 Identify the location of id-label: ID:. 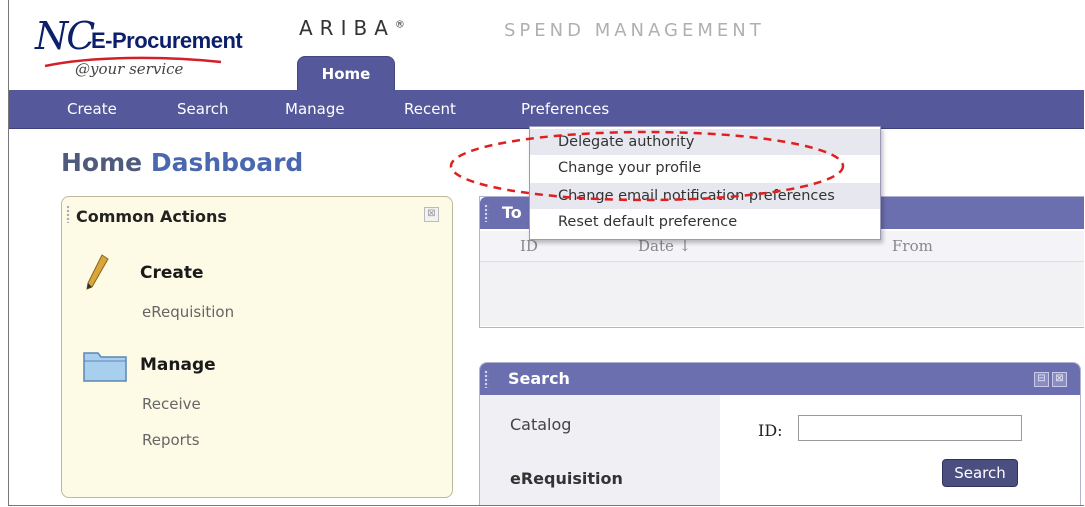
(770, 430).